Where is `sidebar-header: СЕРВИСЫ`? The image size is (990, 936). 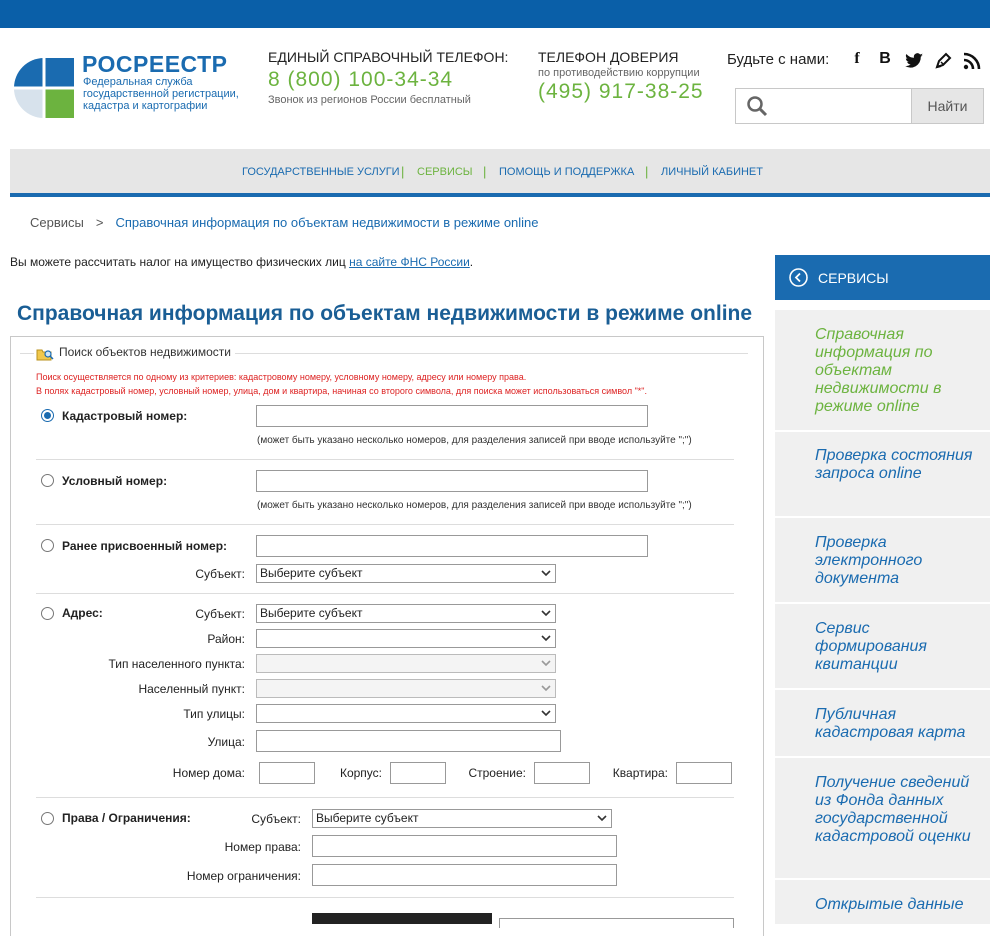 sidebar-header: СЕРВИСЫ is located at coordinates (882, 277).